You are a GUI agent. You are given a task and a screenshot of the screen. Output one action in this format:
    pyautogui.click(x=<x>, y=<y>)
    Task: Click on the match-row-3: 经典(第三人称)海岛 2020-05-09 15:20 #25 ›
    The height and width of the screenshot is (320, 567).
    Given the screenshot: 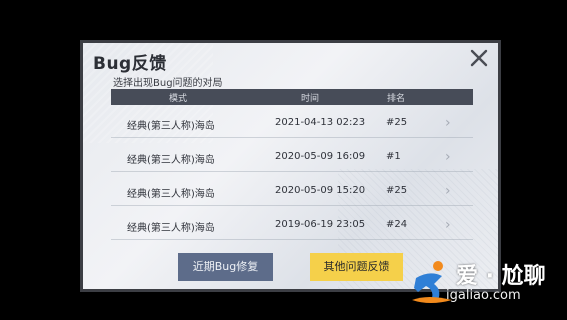 What is the action you would take?
    pyautogui.click(x=292, y=191)
    